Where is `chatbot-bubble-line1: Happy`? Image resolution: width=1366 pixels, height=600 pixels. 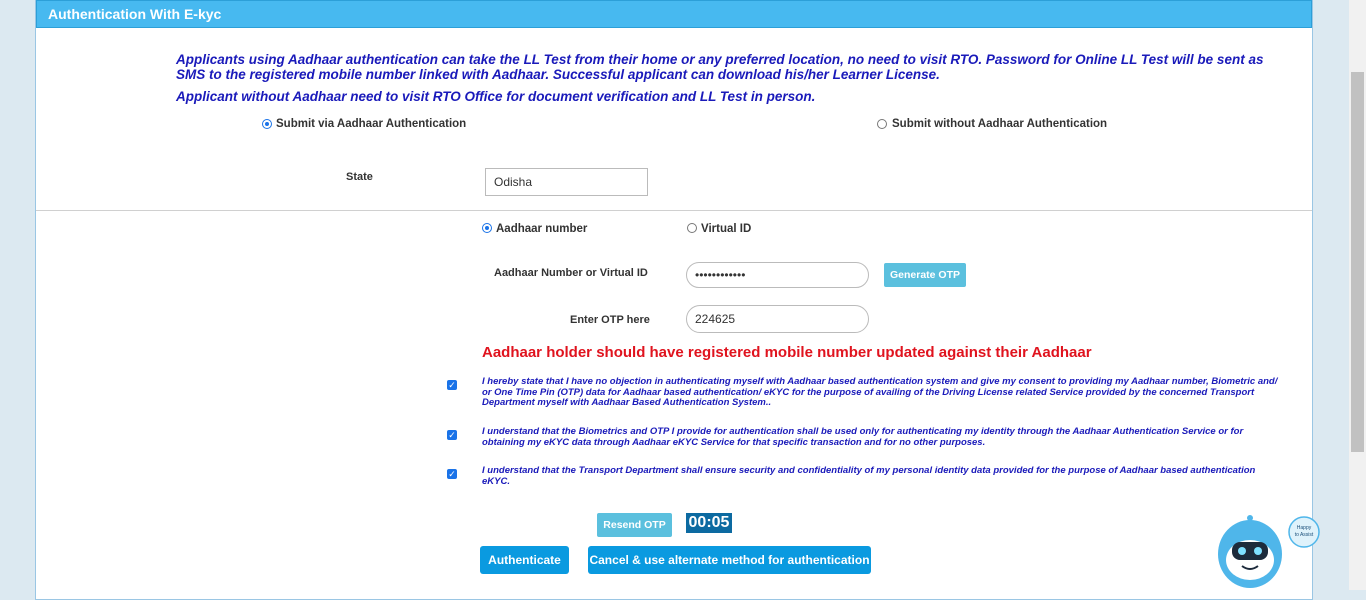 chatbot-bubble-line1: Happy is located at coordinates (1304, 528).